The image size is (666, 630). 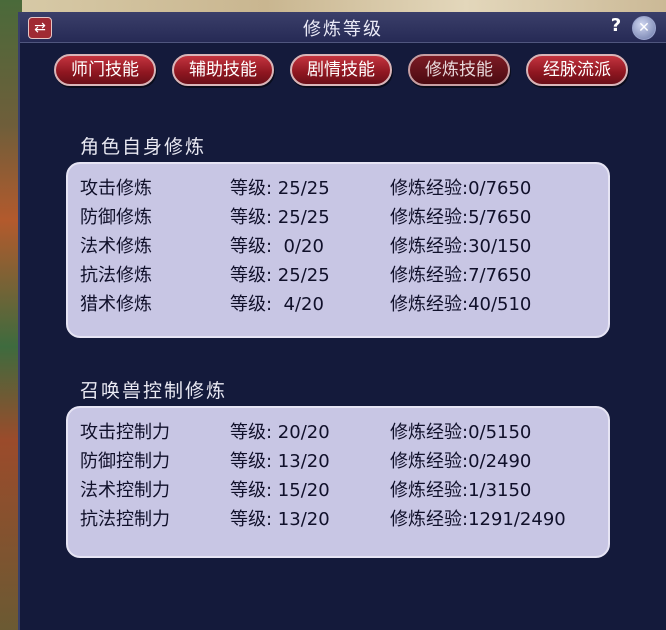 I want to click on training-name: 攻击修炼, so click(x=116, y=188).